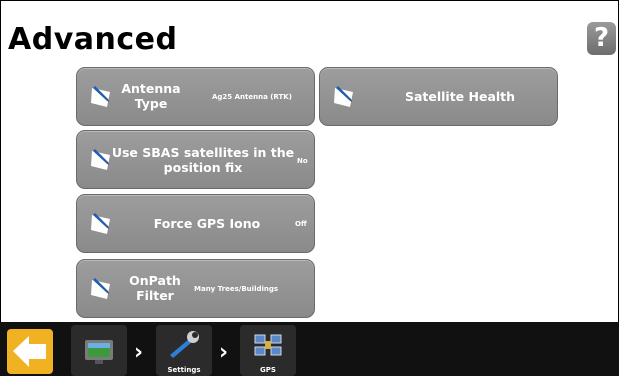 This screenshot has height=380, width=619. What do you see at coordinates (203, 152) in the screenshot?
I see `sbas-label-line-1: Use SBAS satellites in the` at bounding box center [203, 152].